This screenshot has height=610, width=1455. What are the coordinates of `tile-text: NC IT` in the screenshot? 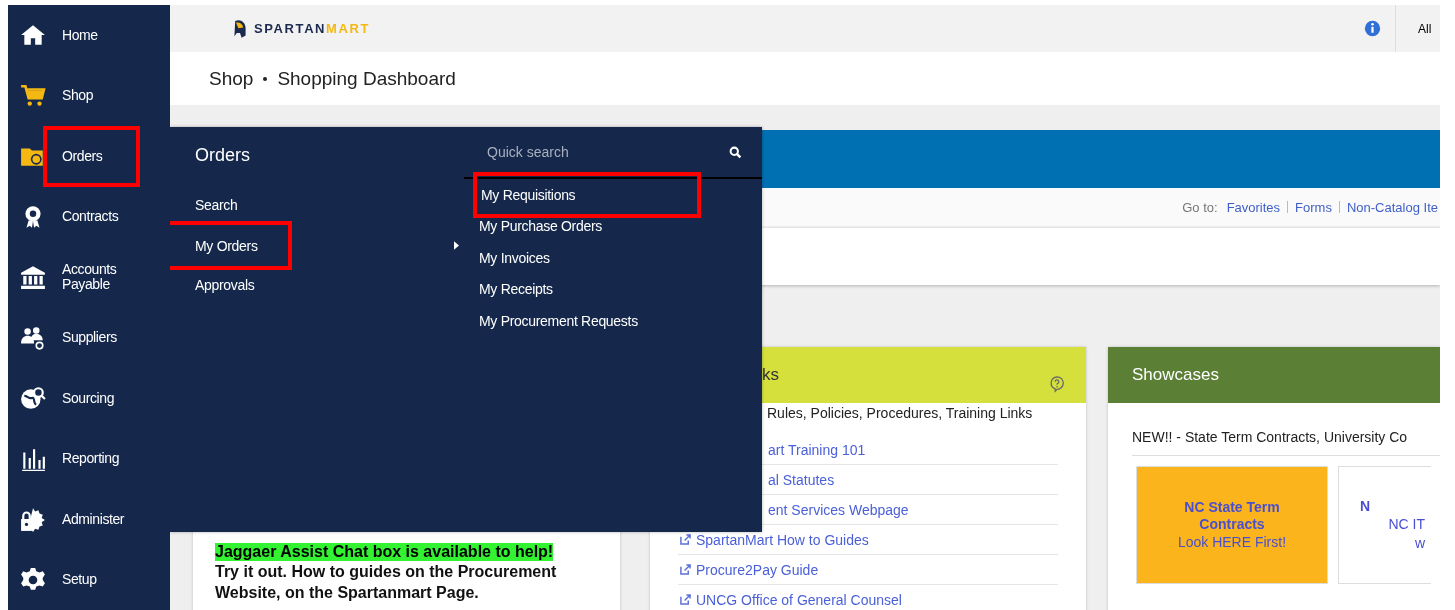 It's located at (1406, 524).